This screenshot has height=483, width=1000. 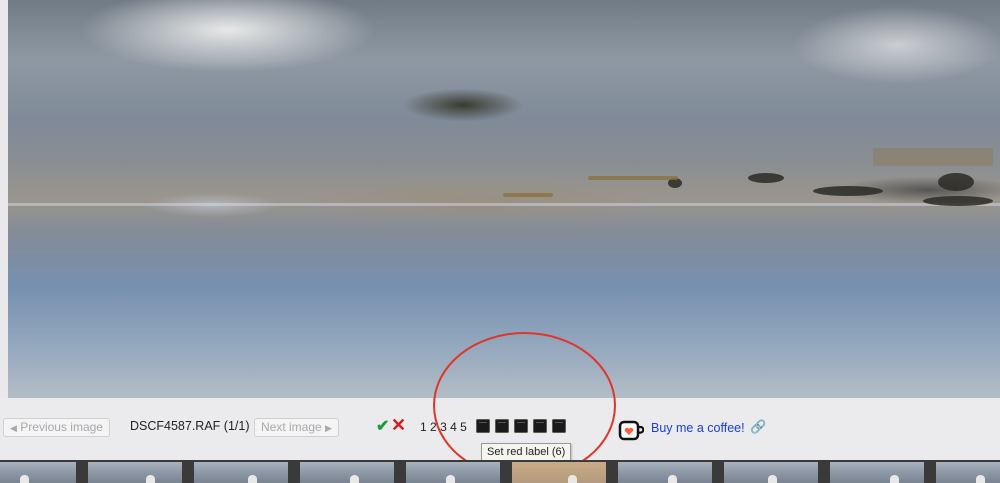 What do you see at coordinates (502, 426) in the screenshot?
I see `yellow-label-button` at bounding box center [502, 426].